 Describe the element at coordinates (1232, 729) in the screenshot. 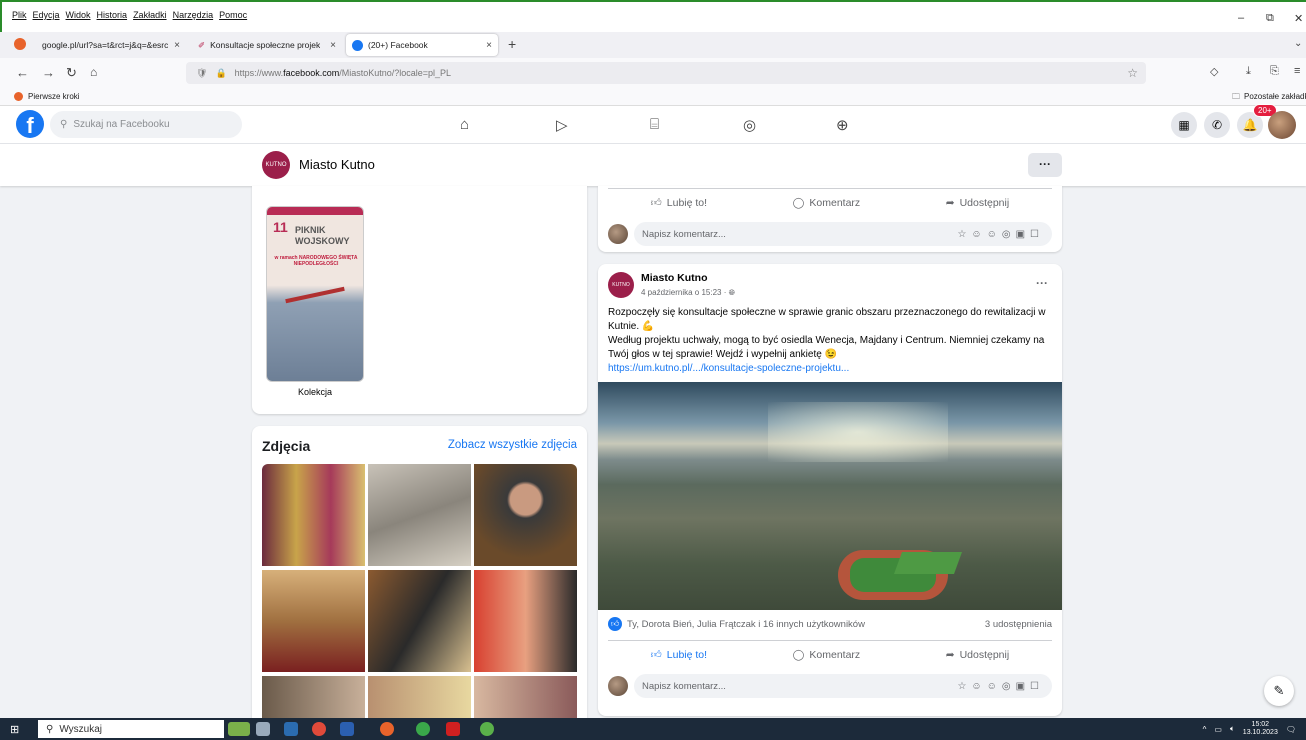

I see `volume-icon: 🔈︎` at that location.